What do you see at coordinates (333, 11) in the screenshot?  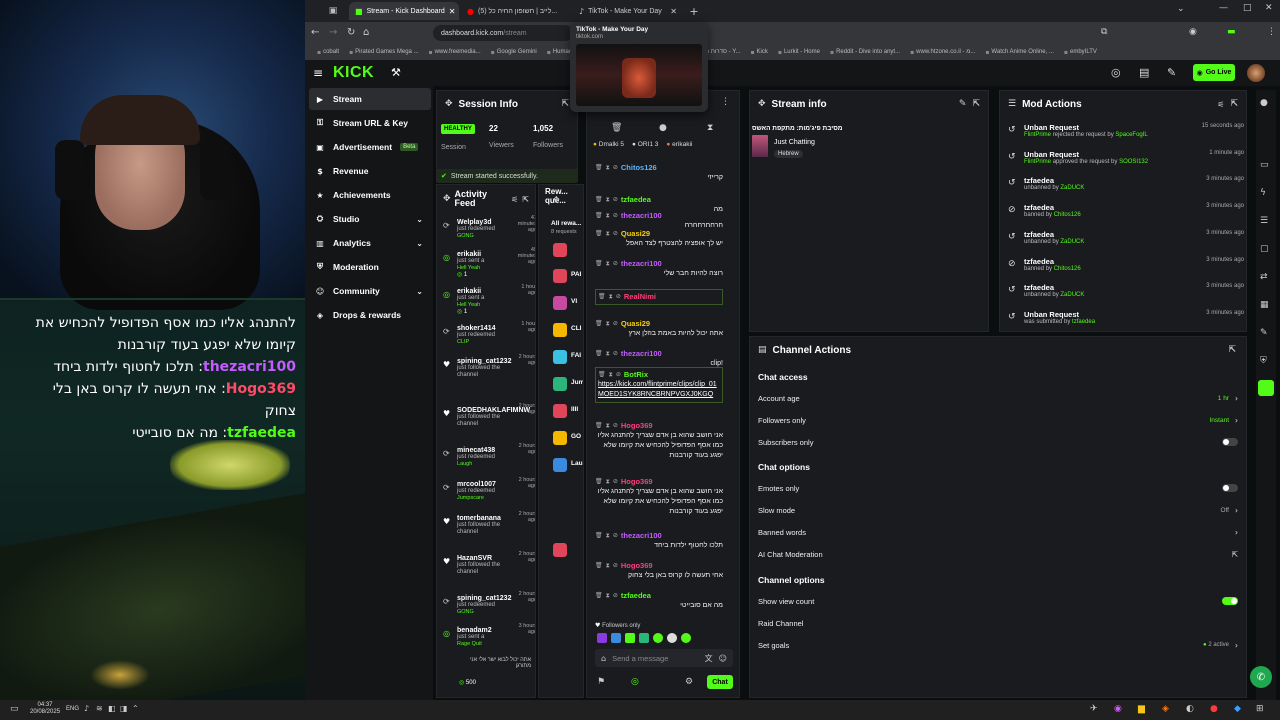 I see `tab-search-icon: ▣` at bounding box center [333, 11].